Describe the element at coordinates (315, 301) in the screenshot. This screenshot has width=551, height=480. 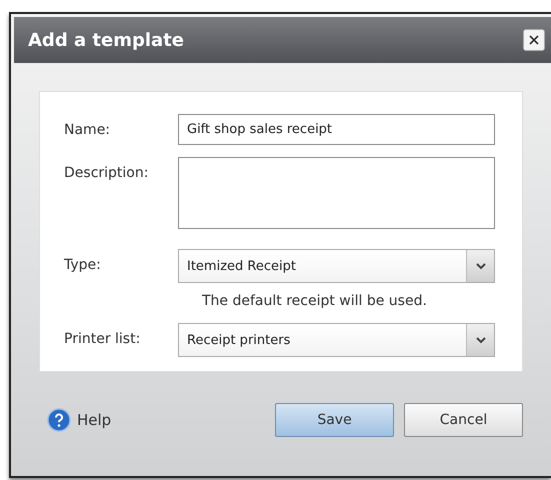
I see `hint-text: The default receipt will be used.` at that location.